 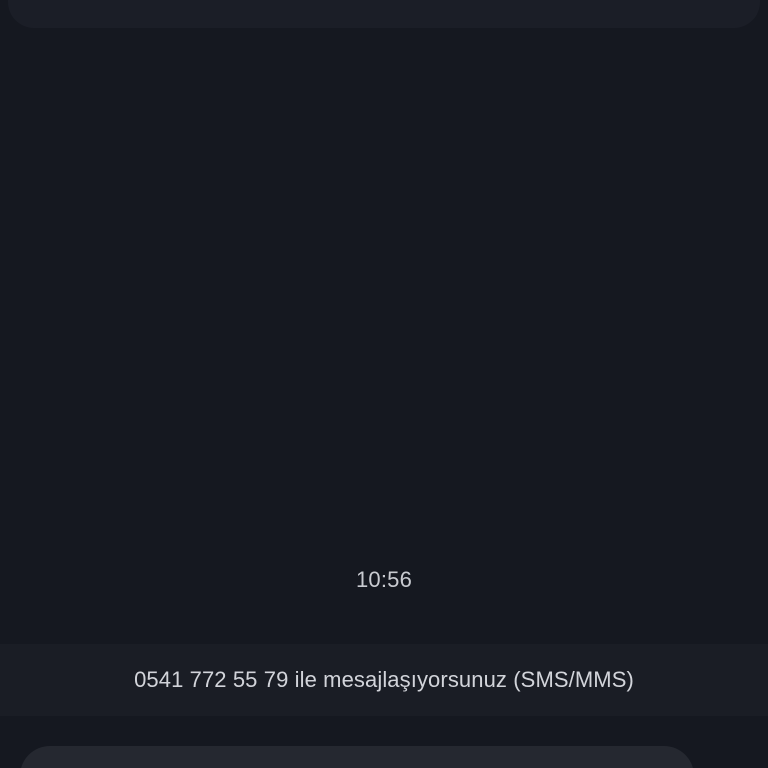 I want to click on message-compose-field, so click(x=357, y=757).